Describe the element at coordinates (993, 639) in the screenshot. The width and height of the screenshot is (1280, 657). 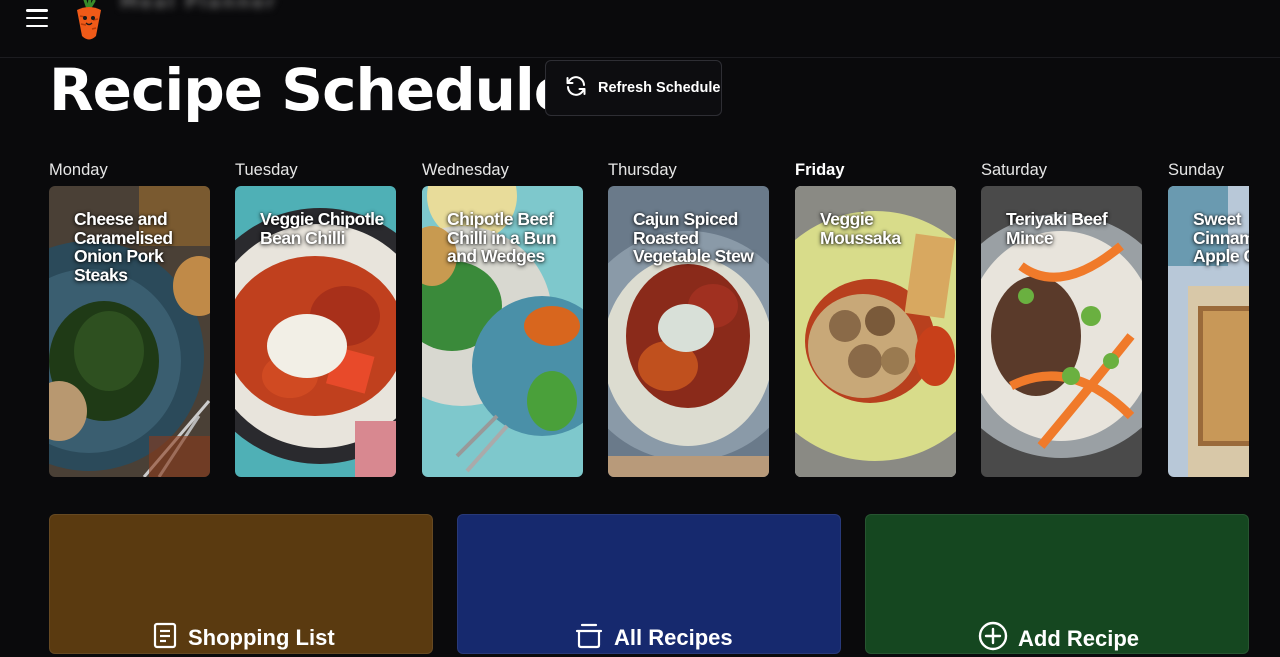
I see `plus-circle-icon` at that location.